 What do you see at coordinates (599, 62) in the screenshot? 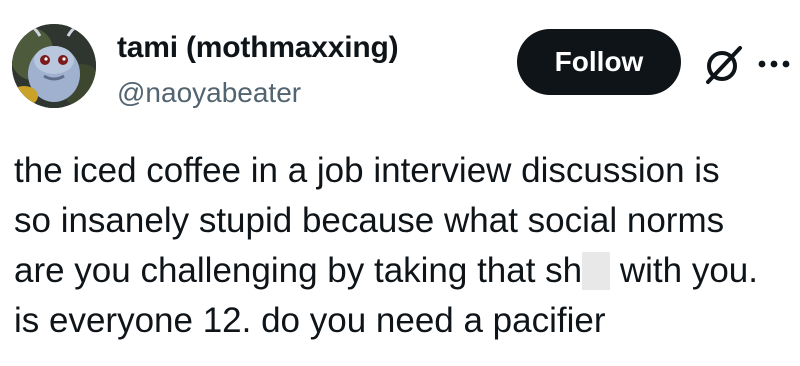
I see `follow-button: Follow` at bounding box center [599, 62].